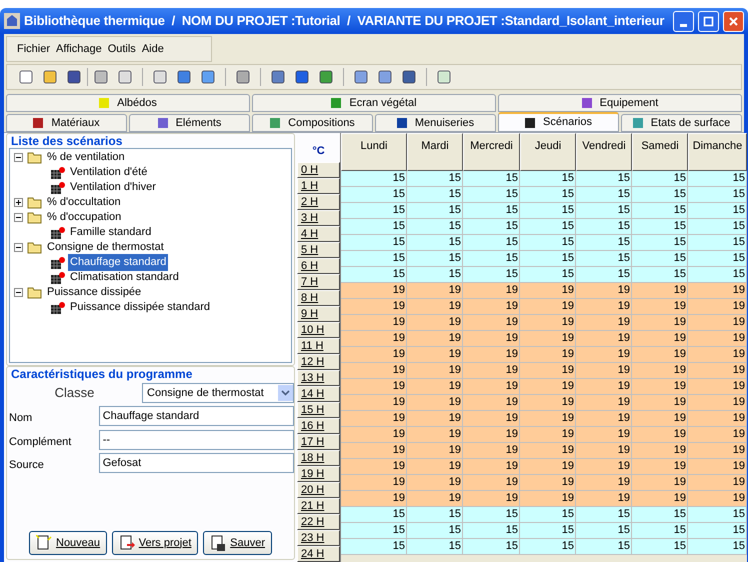 The height and width of the screenshot is (562, 748). Describe the element at coordinates (118, 262) in the screenshot. I see `tree-item: Chauffage standard` at that location.